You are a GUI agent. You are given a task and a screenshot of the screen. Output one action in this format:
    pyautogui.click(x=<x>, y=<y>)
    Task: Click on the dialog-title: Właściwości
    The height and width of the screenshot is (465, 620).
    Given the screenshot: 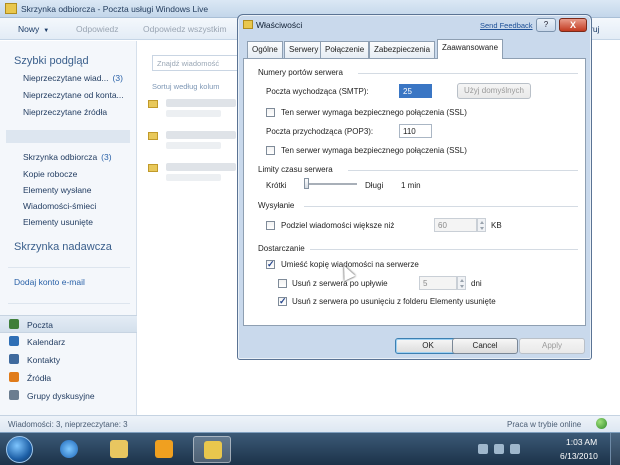 What is the action you would take?
    pyautogui.click(x=279, y=25)
    